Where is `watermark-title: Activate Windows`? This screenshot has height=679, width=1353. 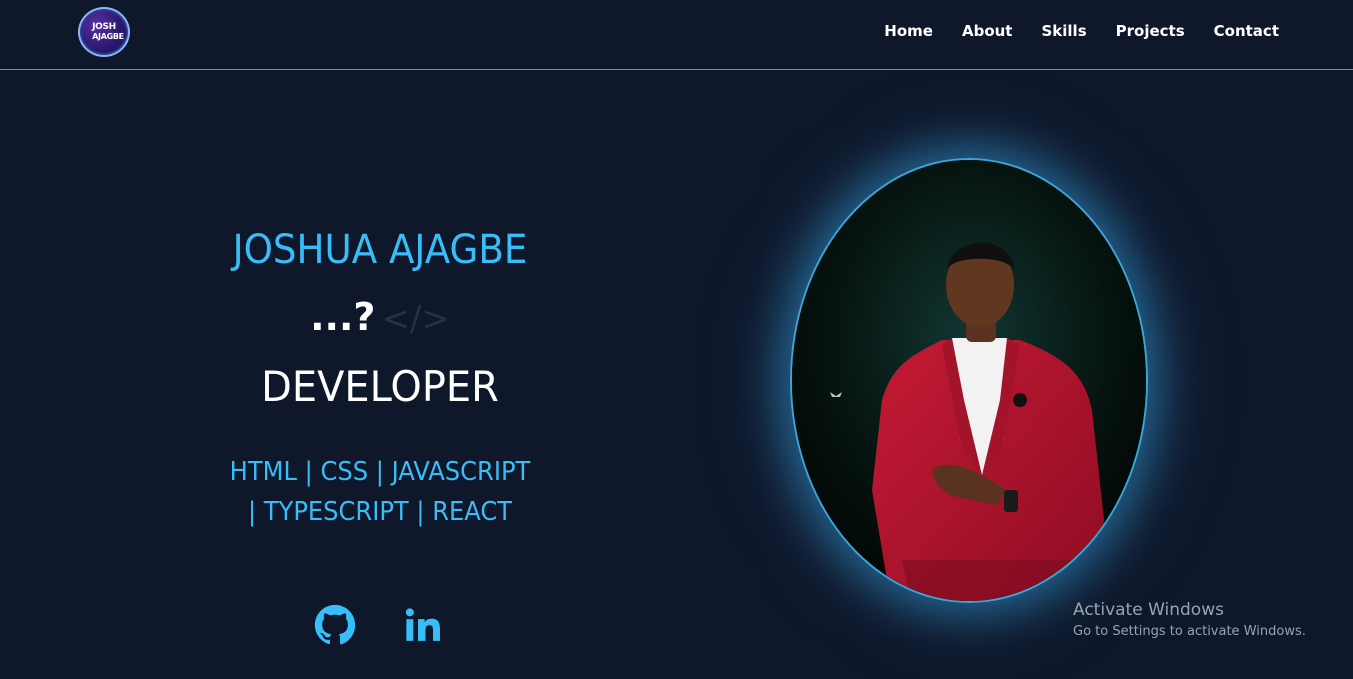
watermark-title: Activate Windows is located at coordinates (1148, 610).